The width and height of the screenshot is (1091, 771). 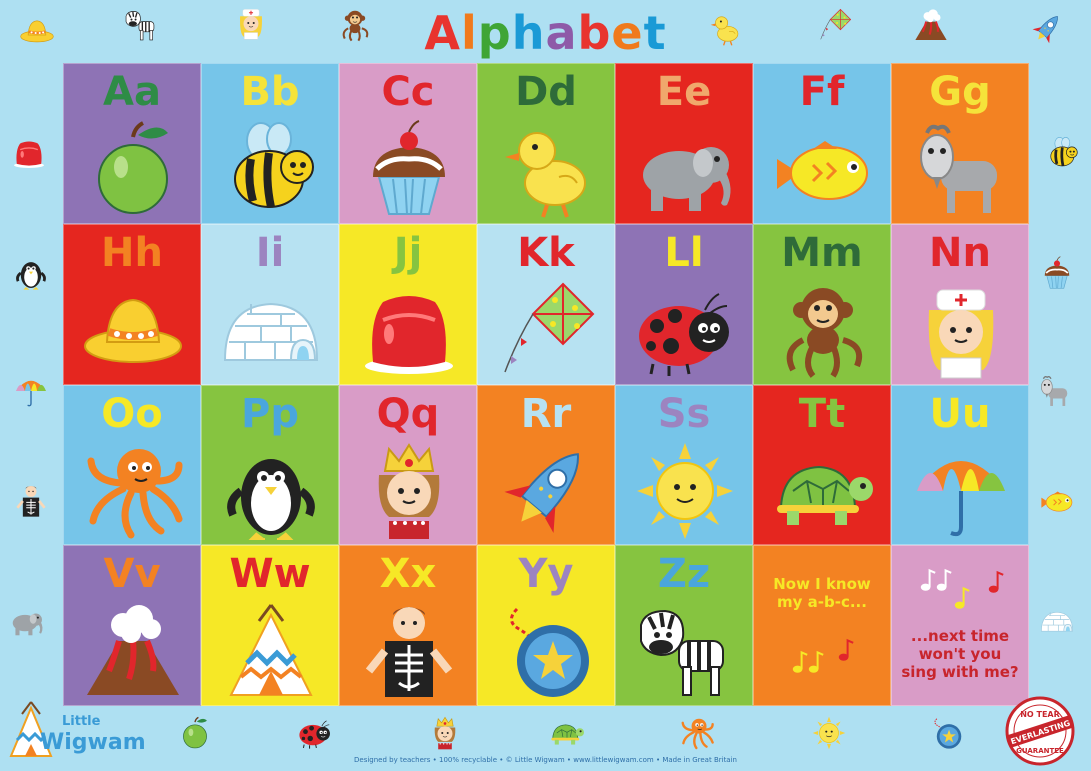 I want to click on title-letter: A, so click(x=442, y=33).